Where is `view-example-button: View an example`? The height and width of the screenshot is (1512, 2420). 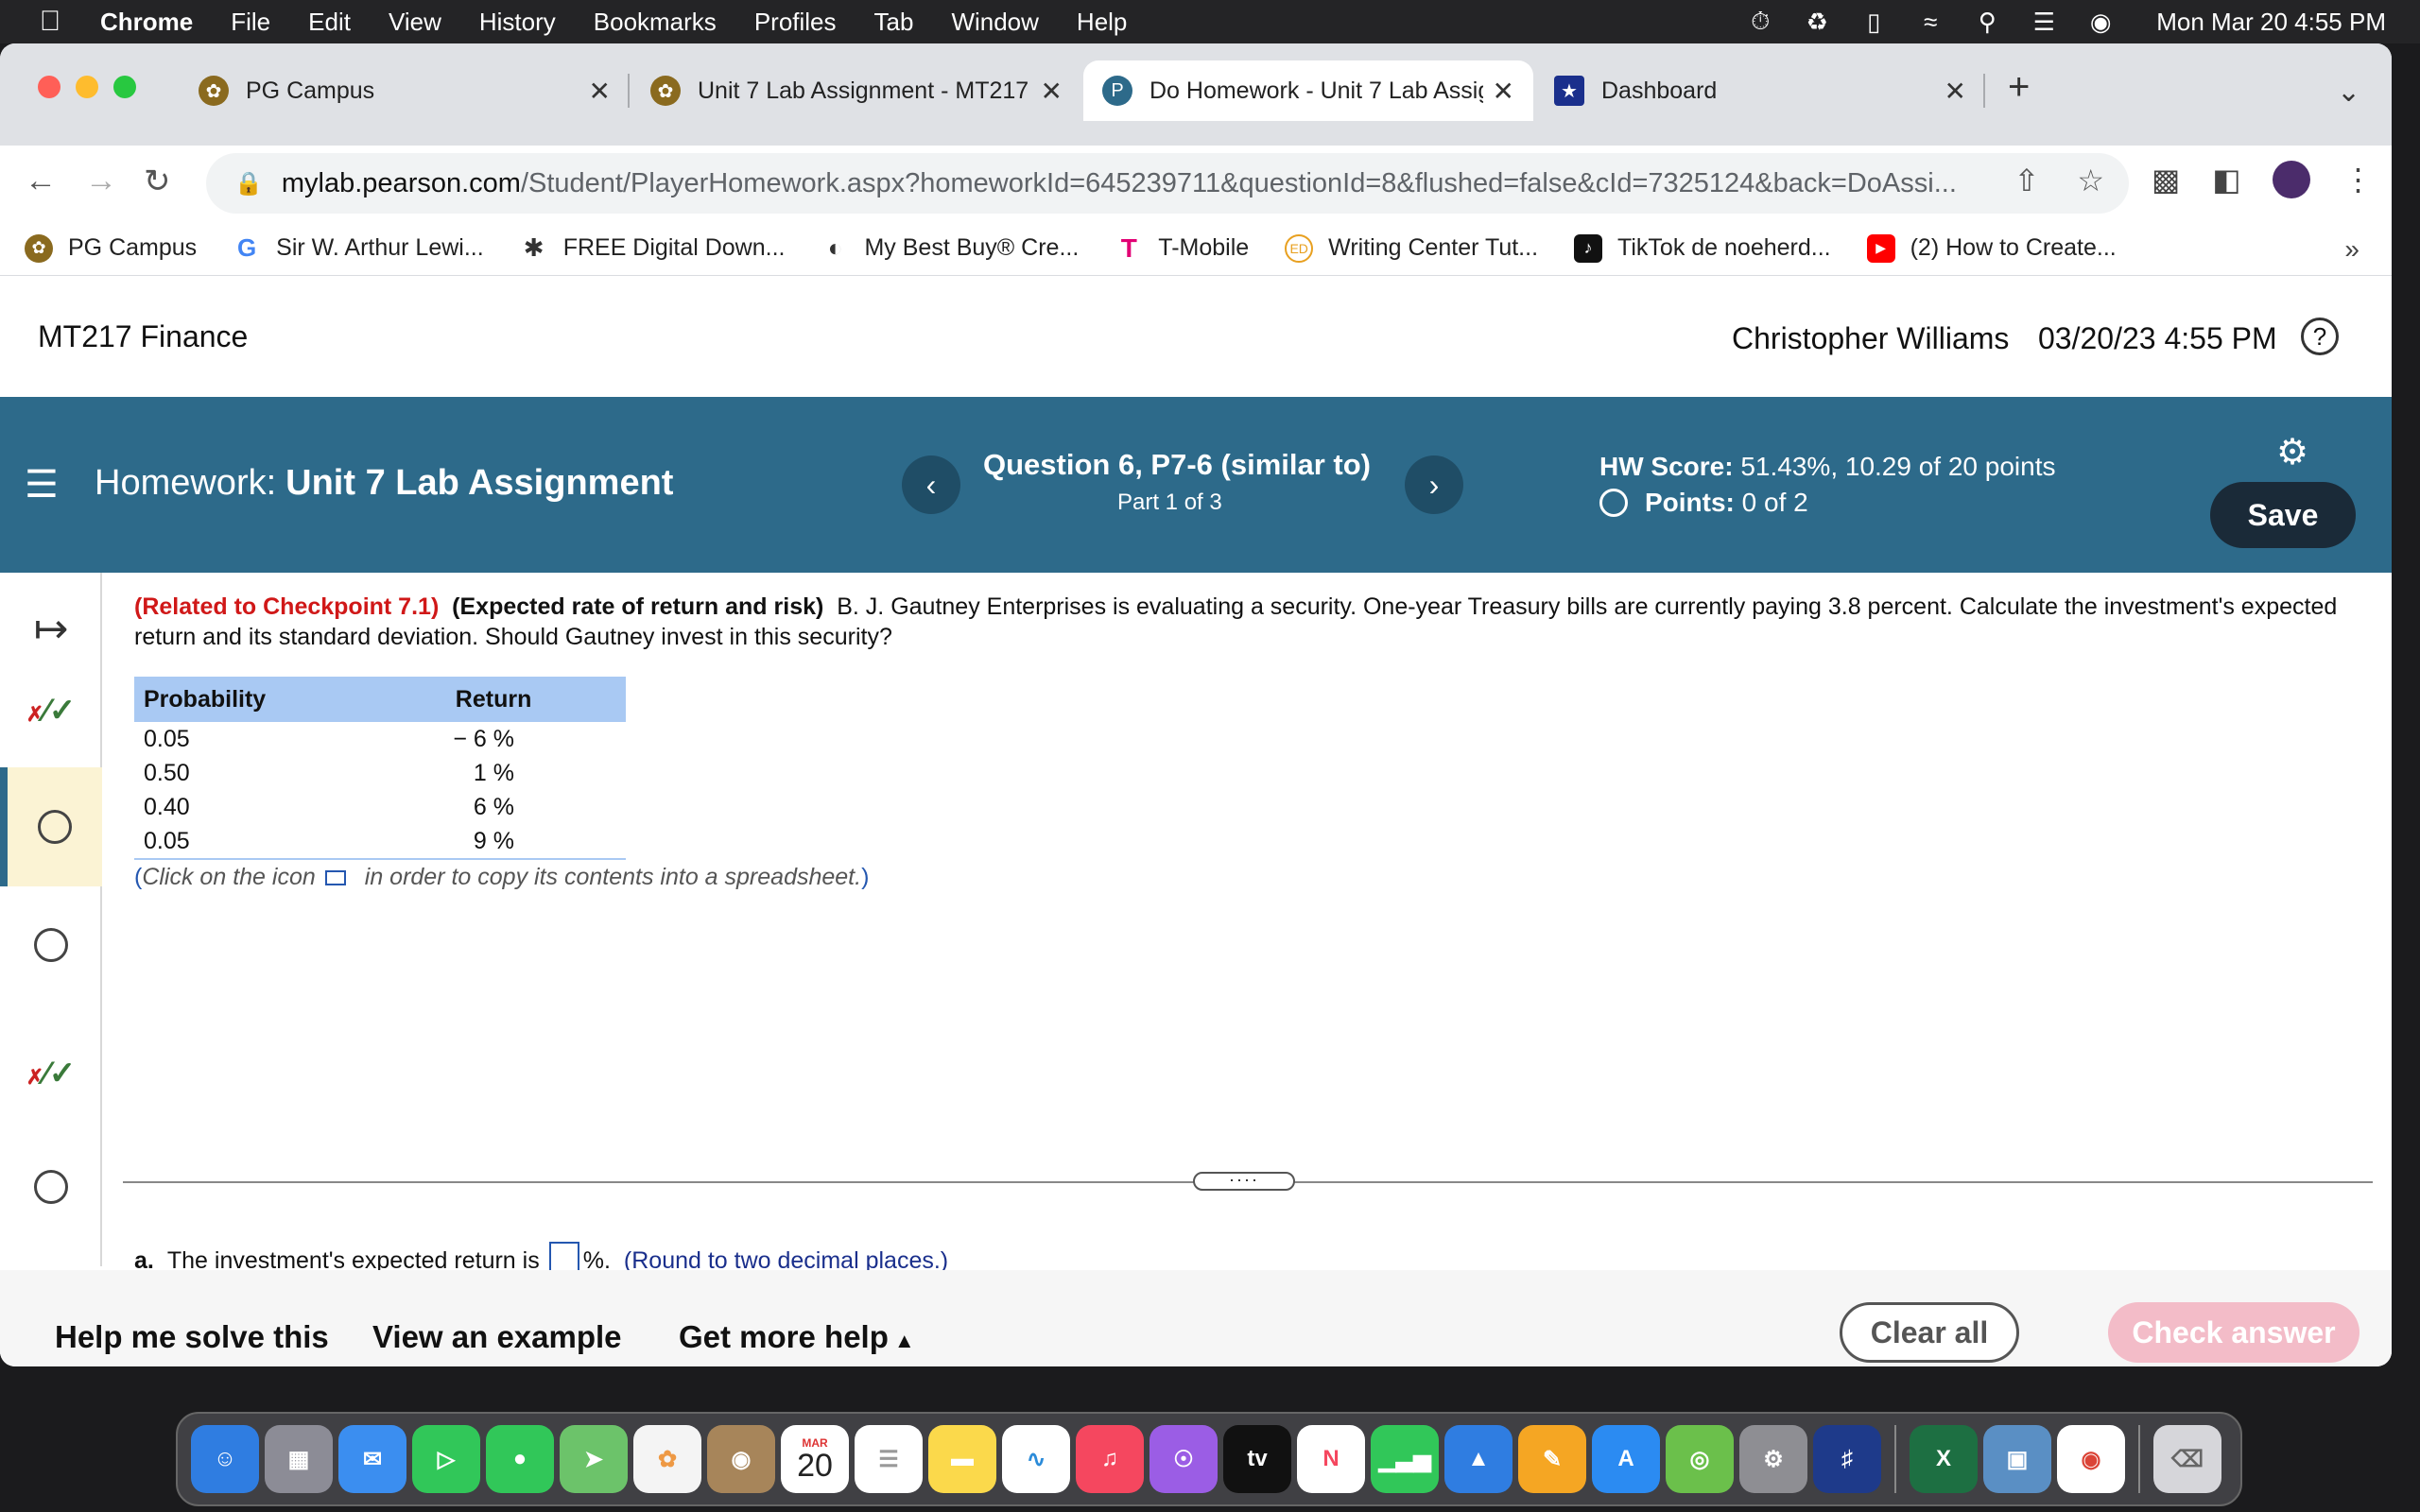
view-example-button: View an example is located at coordinates (497, 1337).